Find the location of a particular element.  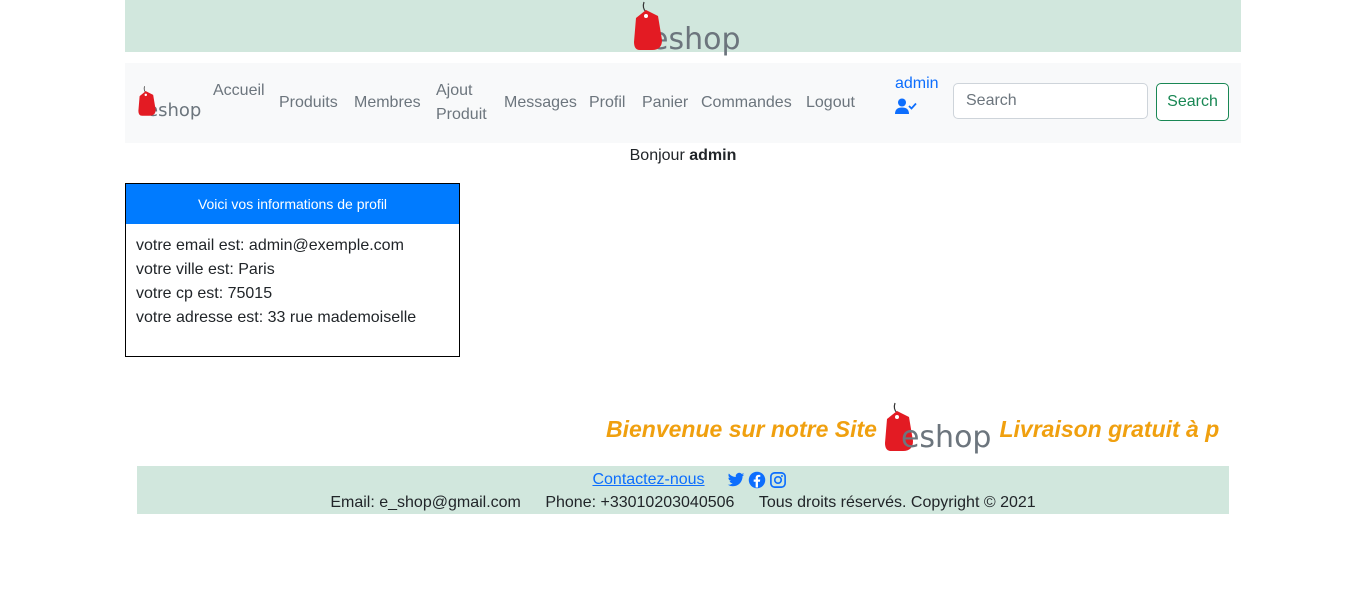

facebook-icon is located at coordinates (757, 480).